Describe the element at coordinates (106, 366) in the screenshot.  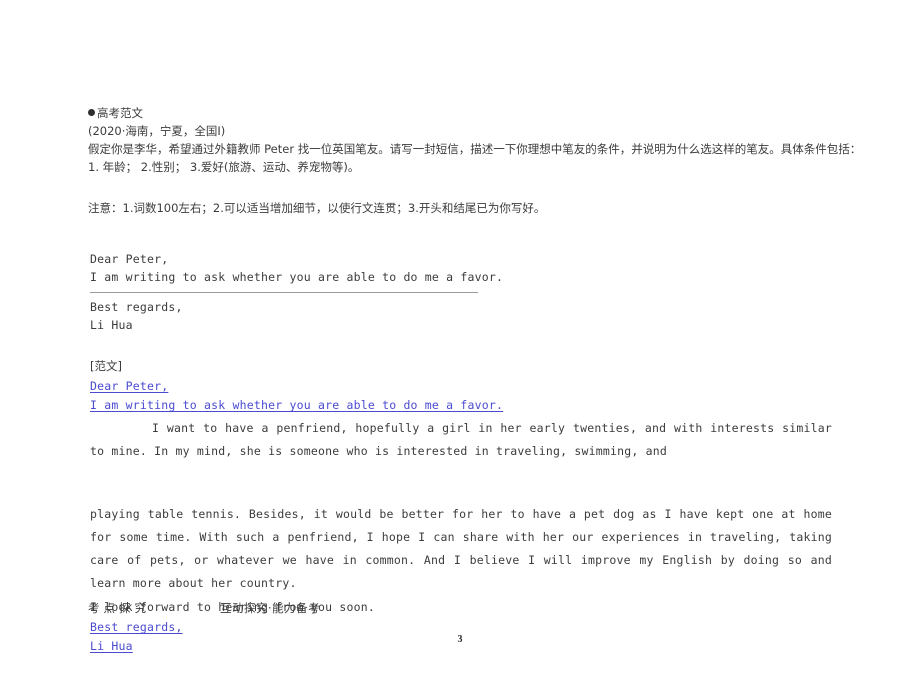
I see `model-answer-label: [范文]` at that location.